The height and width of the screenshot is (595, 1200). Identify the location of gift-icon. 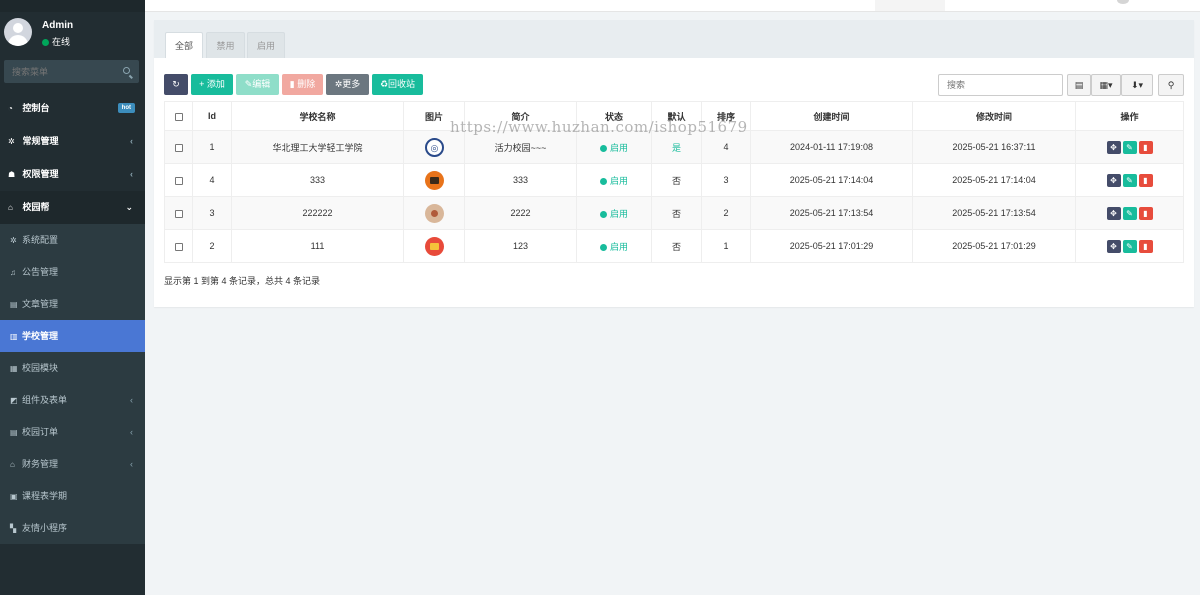
(434, 246).